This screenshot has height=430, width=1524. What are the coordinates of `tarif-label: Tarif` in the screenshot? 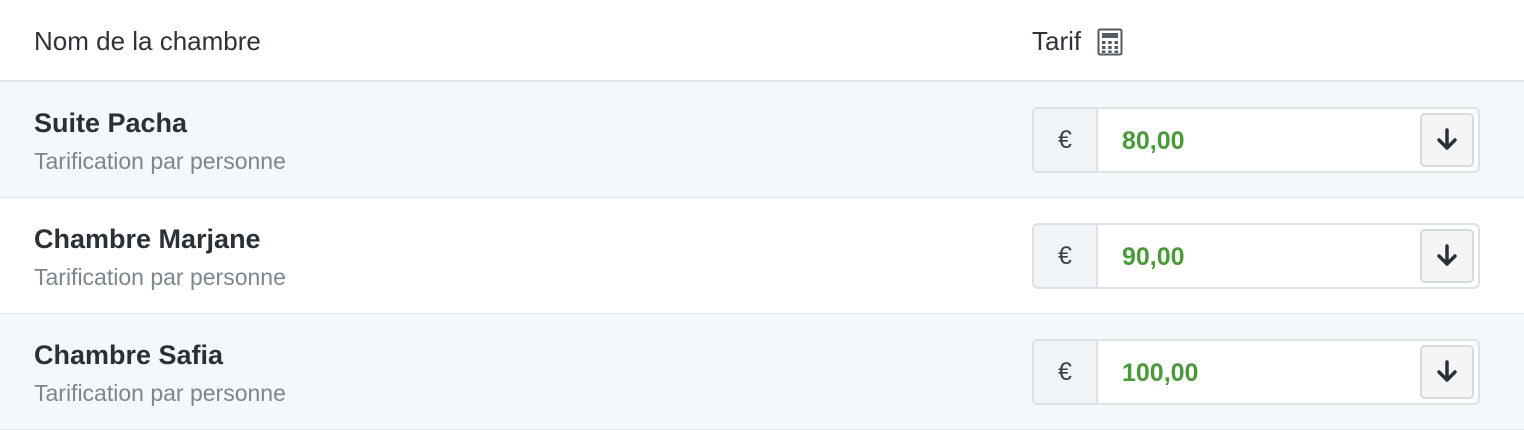 It's located at (1057, 41).